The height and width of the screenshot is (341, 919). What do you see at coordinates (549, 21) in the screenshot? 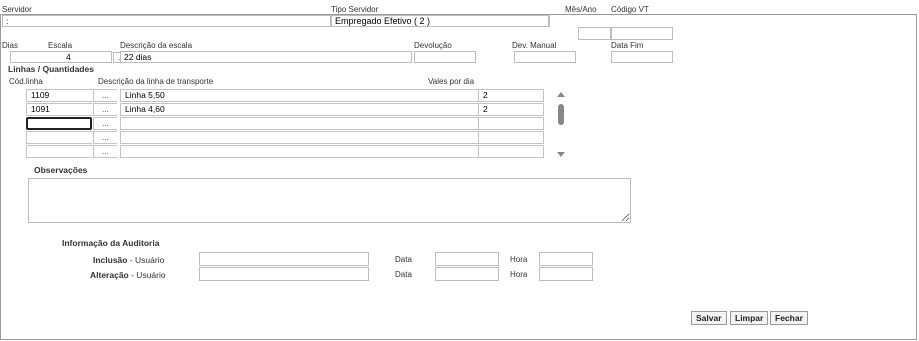
I see `tipo-servidor-field-end` at bounding box center [549, 21].